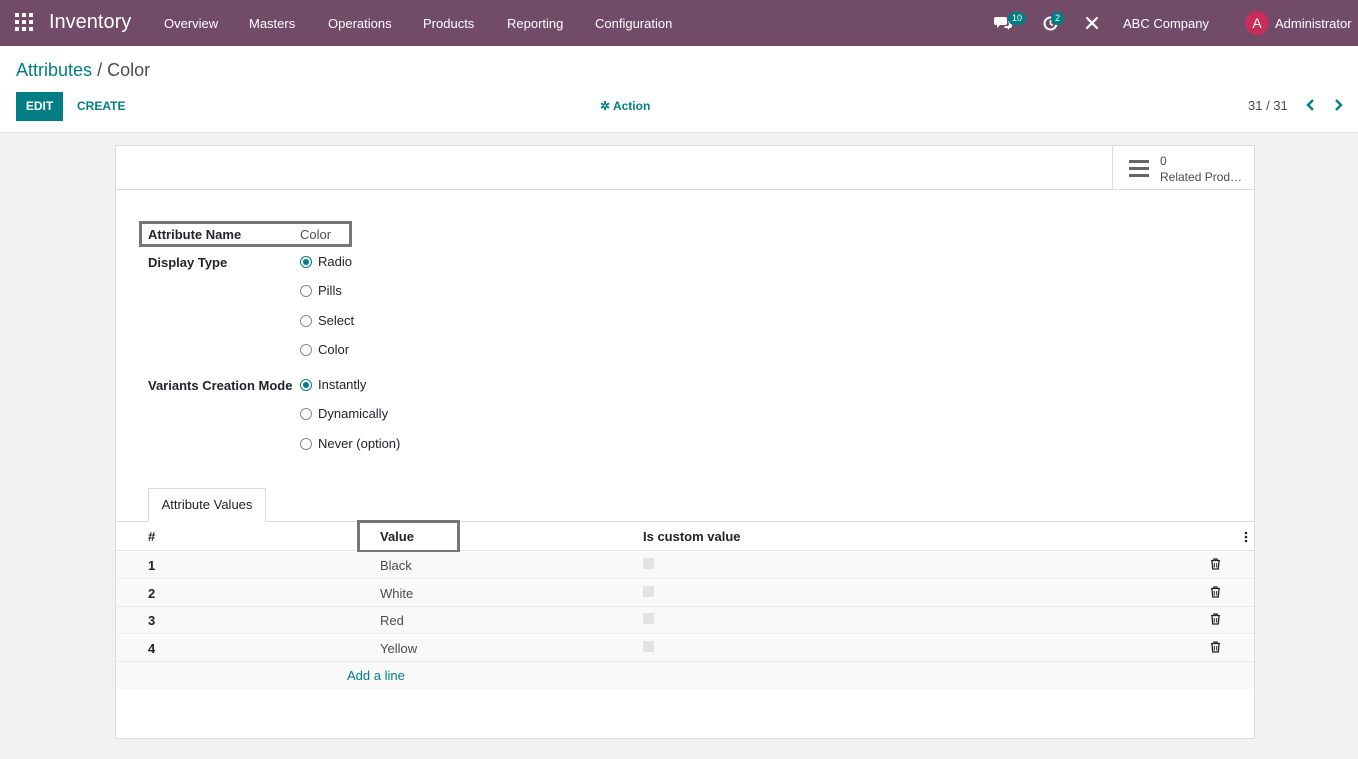 Image resolution: width=1358 pixels, height=759 pixels. I want to click on debug-tools-icon, so click(1092, 24).